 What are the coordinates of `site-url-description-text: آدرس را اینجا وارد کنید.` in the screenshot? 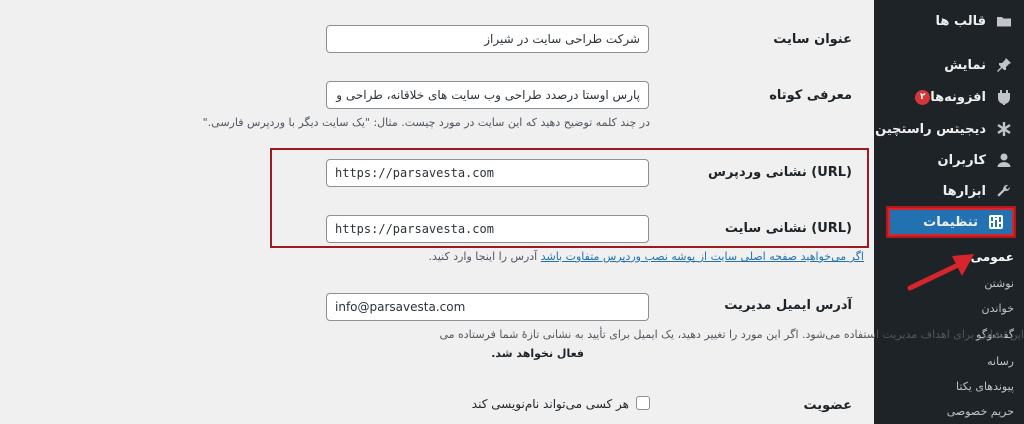 It's located at (484, 256).